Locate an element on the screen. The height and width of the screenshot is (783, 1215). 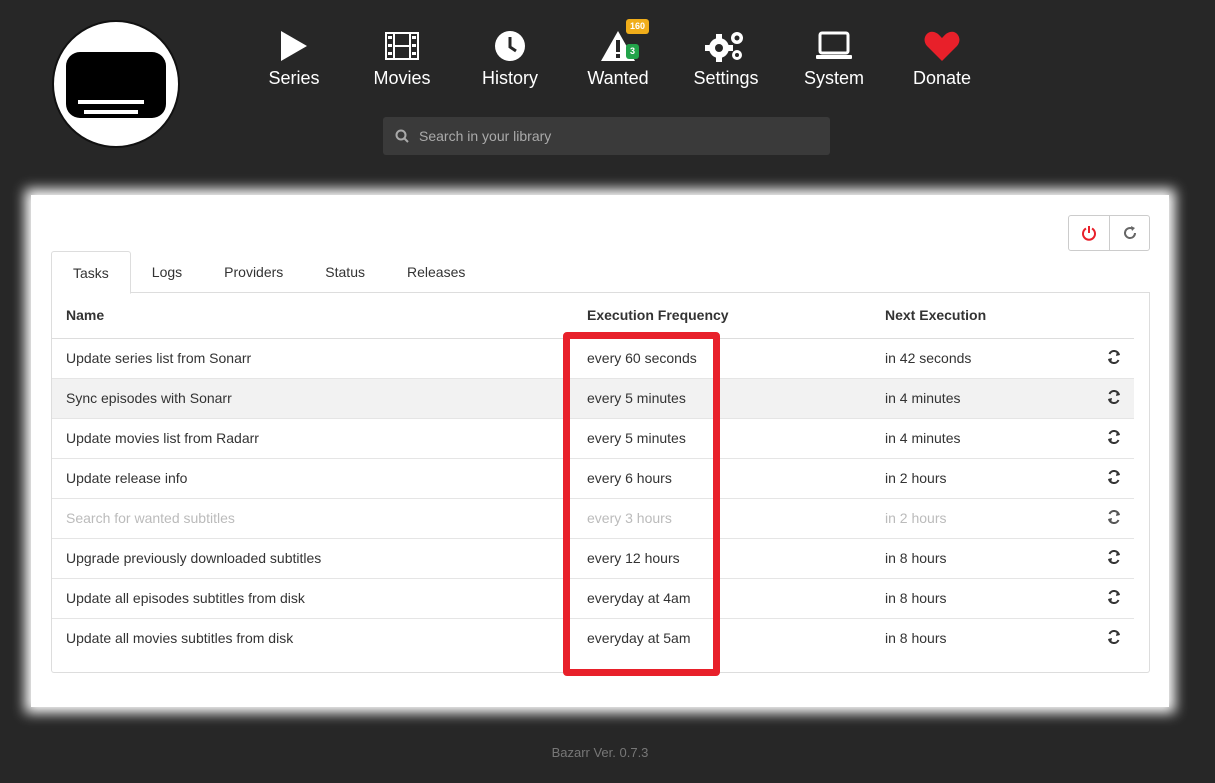
task-next: in 42 seconds is located at coordinates (982, 358).